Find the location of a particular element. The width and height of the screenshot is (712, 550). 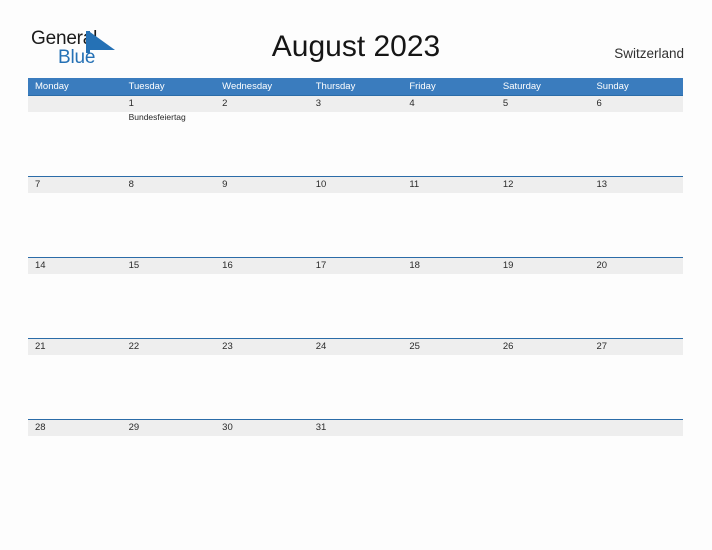

day-cell: 5 is located at coordinates (543, 135).